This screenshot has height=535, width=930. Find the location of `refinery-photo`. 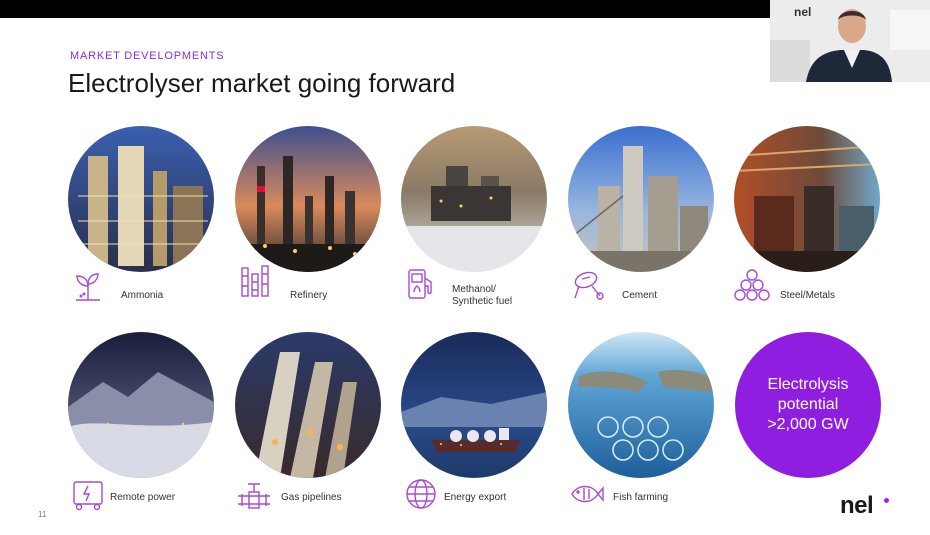

refinery-photo is located at coordinates (308, 199).